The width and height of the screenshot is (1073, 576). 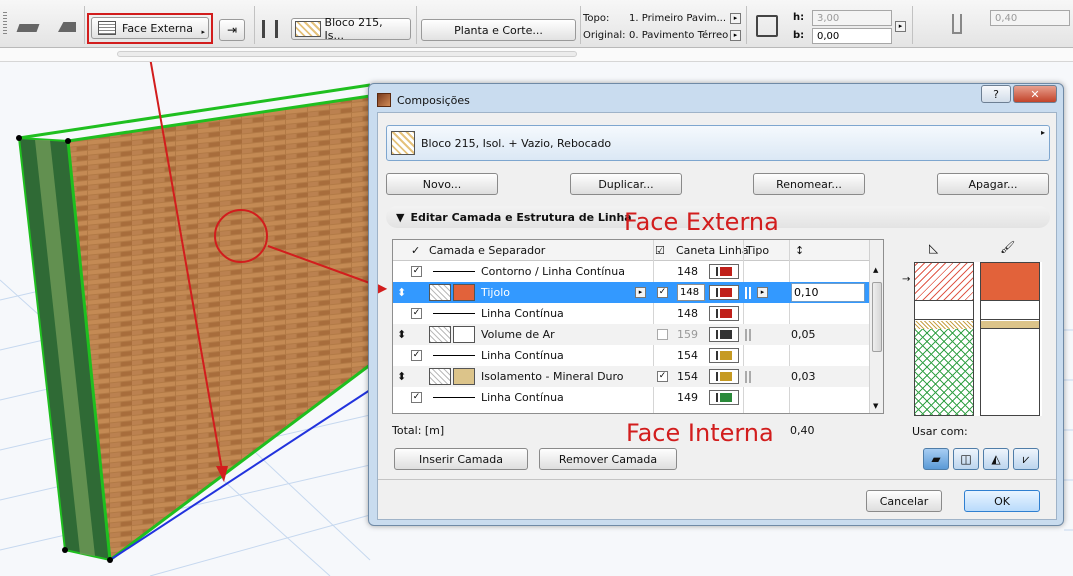 What do you see at coordinates (254, 25) in the screenshot?
I see `toolbar-separator` at bounding box center [254, 25].